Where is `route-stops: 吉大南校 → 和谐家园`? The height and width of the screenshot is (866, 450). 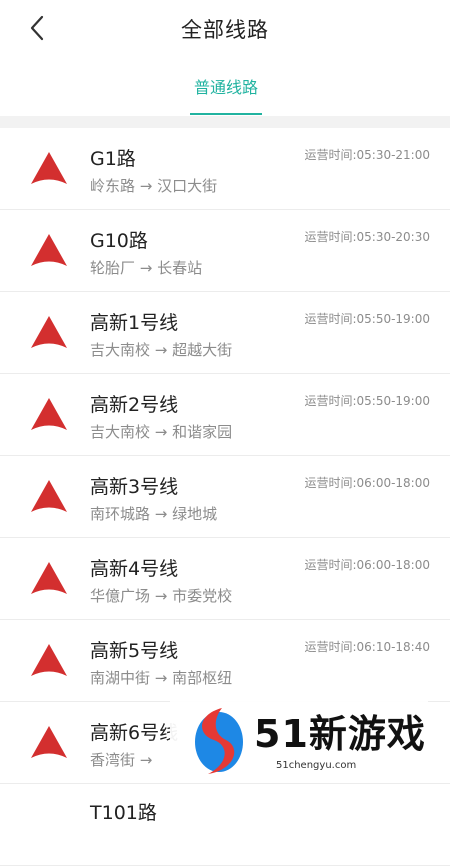
route-stops: 吉大南校 → 和谐家园 is located at coordinates (161, 431).